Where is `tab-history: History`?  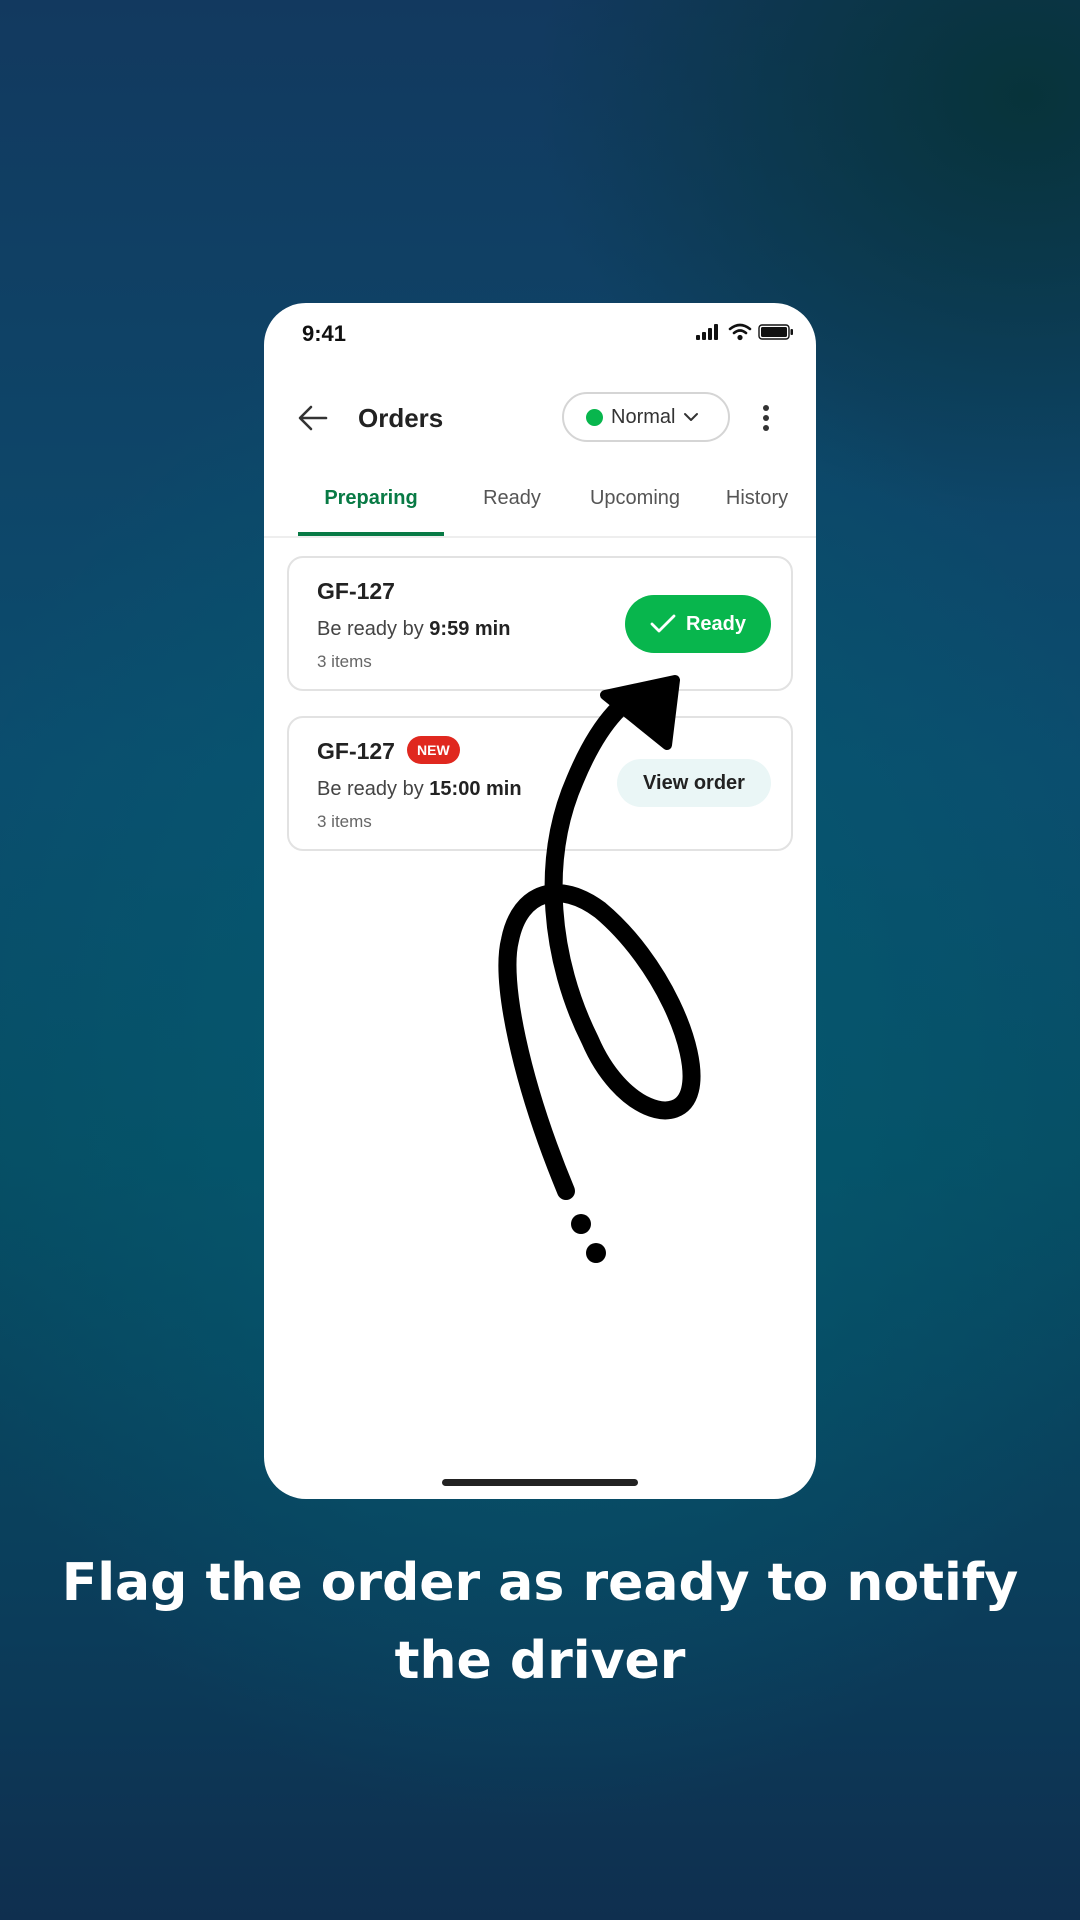 tab-history: History is located at coordinates (757, 506).